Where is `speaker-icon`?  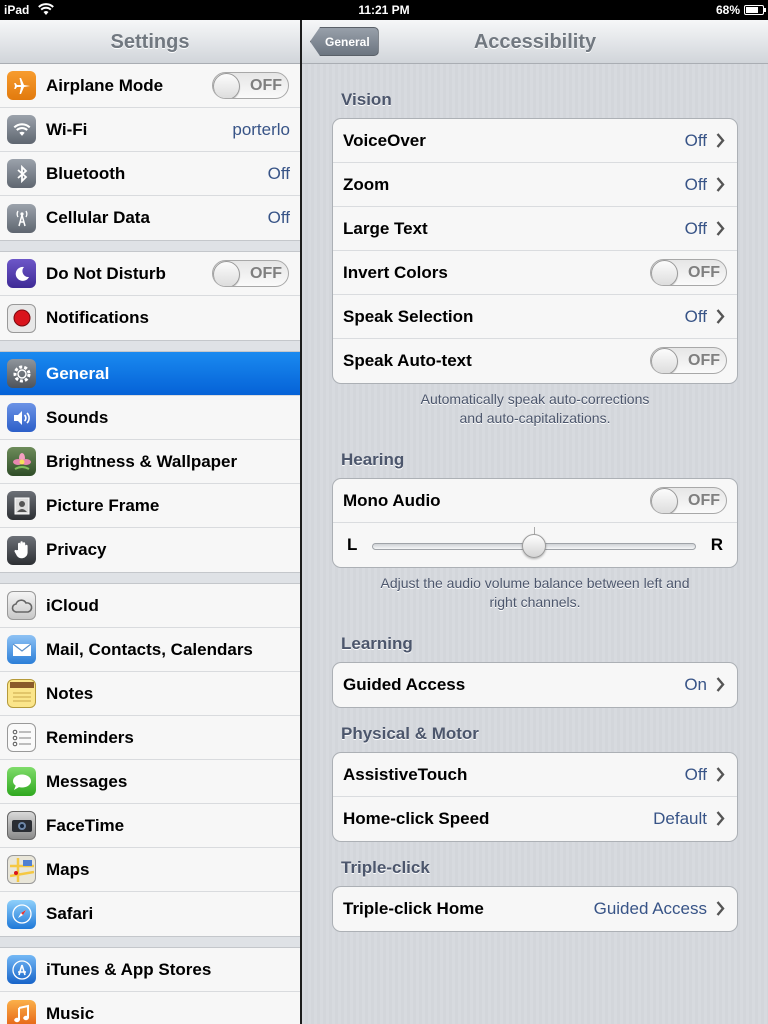 speaker-icon is located at coordinates (21, 417).